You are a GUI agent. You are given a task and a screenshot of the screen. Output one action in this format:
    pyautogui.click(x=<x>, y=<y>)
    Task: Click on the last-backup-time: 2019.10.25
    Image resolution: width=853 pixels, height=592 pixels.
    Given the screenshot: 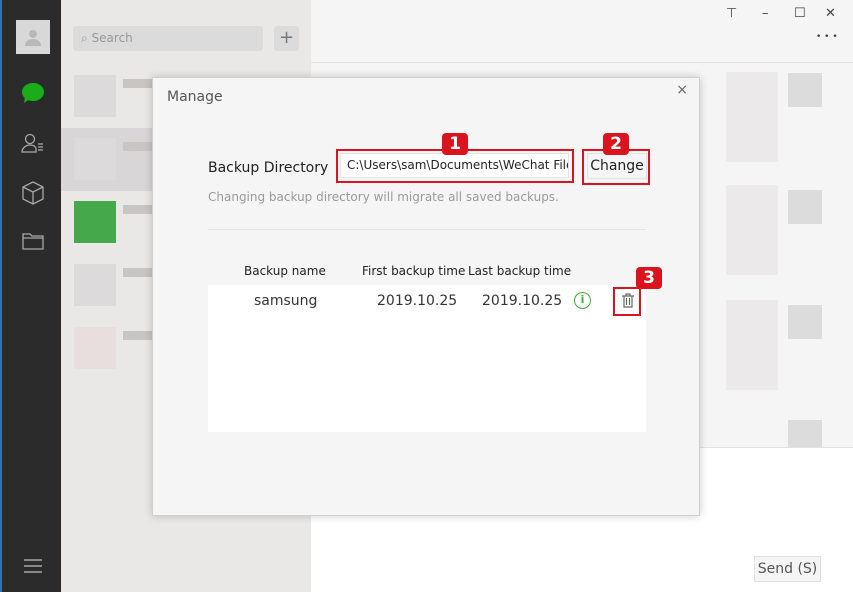 What is the action you would take?
    pyautogui.click(x=522, y=301)
    